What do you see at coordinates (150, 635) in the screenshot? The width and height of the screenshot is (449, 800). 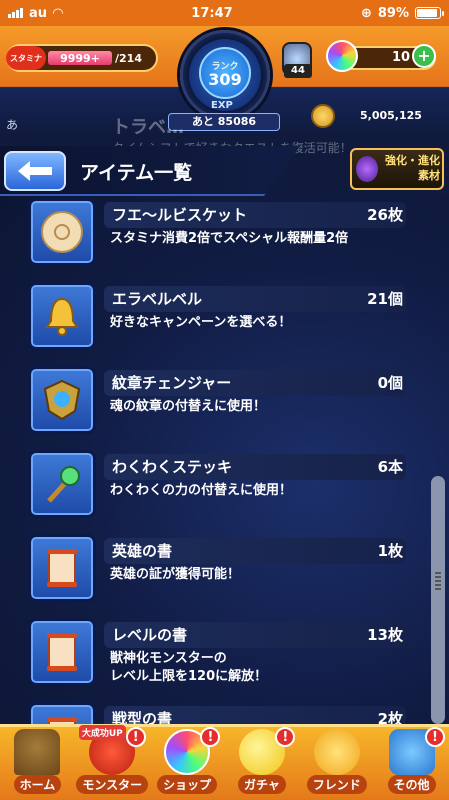 I see `item-name: レベルの書` at bounding box center [150, 635].